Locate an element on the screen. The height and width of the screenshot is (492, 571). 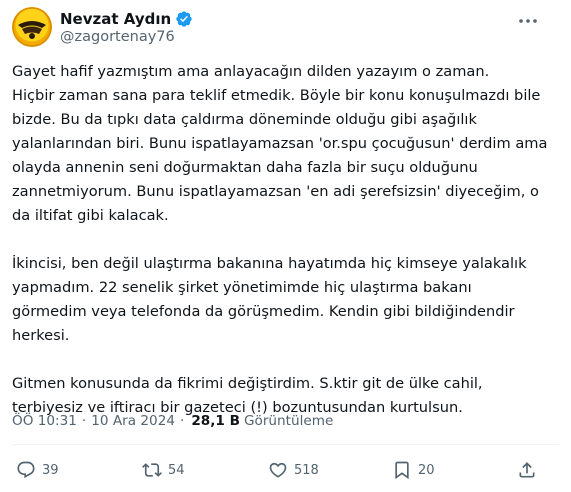
divider is located at coordinates (285, 444).